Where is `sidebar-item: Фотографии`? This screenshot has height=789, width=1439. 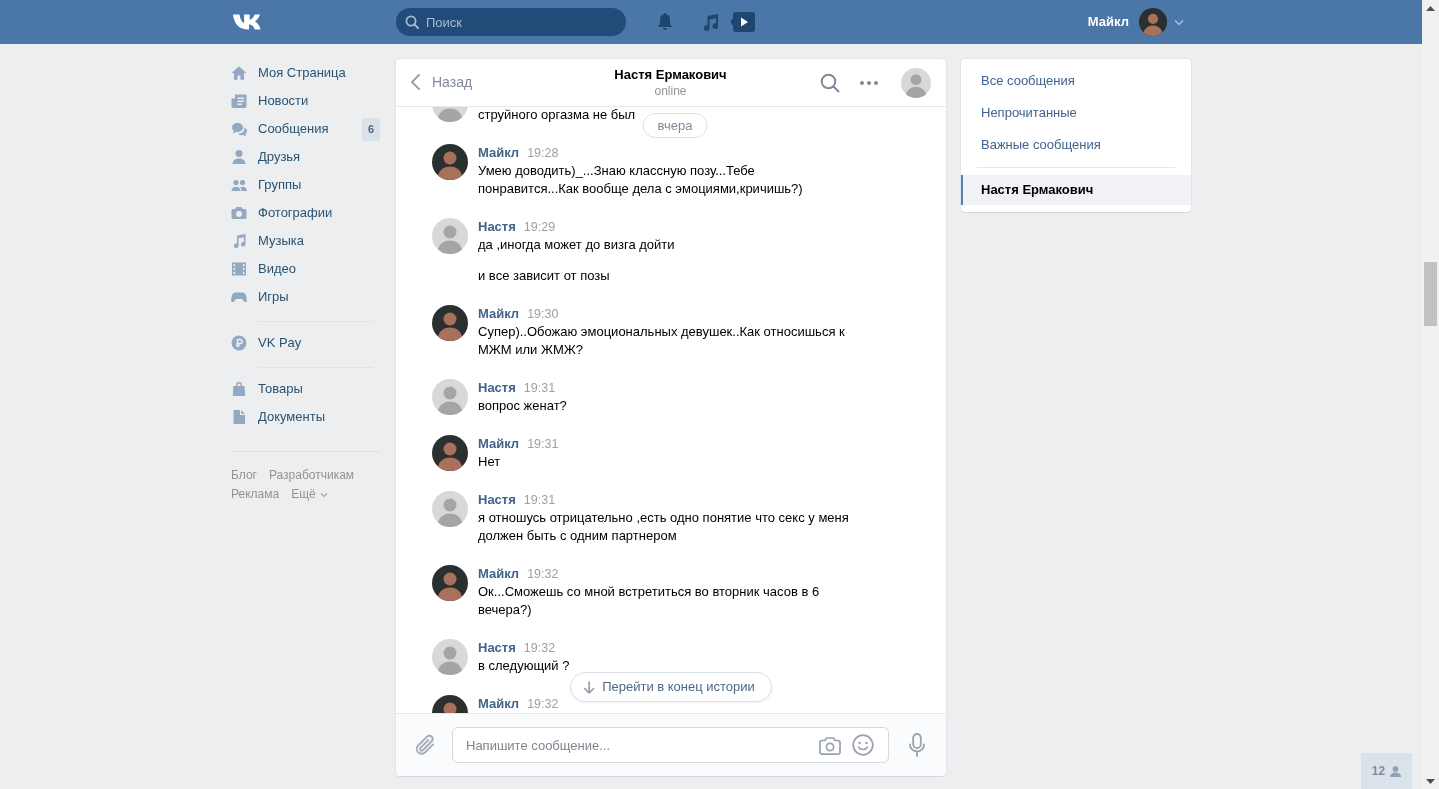
sidebar-item: Фотографии is located at coordinates (305, 213).